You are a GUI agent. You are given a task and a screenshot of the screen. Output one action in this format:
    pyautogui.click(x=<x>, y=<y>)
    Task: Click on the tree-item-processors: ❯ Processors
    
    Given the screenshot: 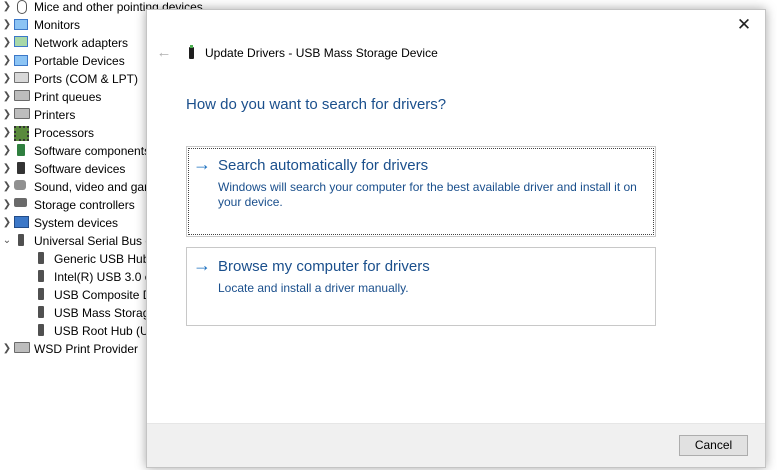 What is the action you would take?
    pyautogui.click(x=47, y=133)
    